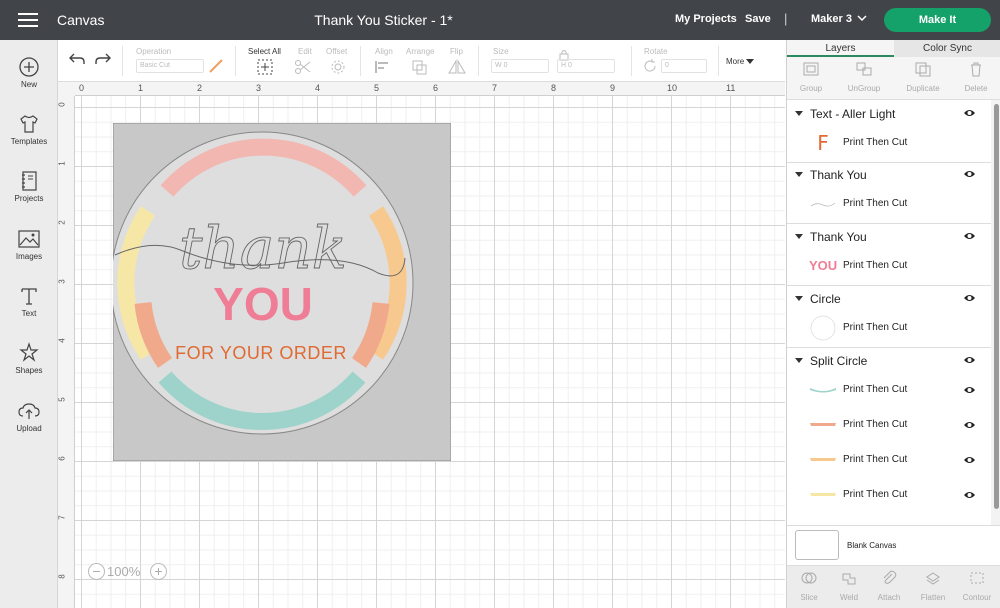  I want to click on duplicate-label: Duplicate, so click(923, 88).